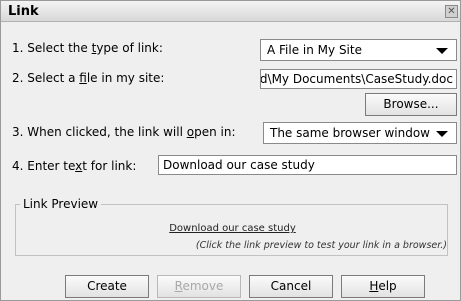 This screenshot has height=301, width=461. Describe the element at coordinates (61, 204) in the screenshot. I see `preview-legend: Link Preview` at that location.